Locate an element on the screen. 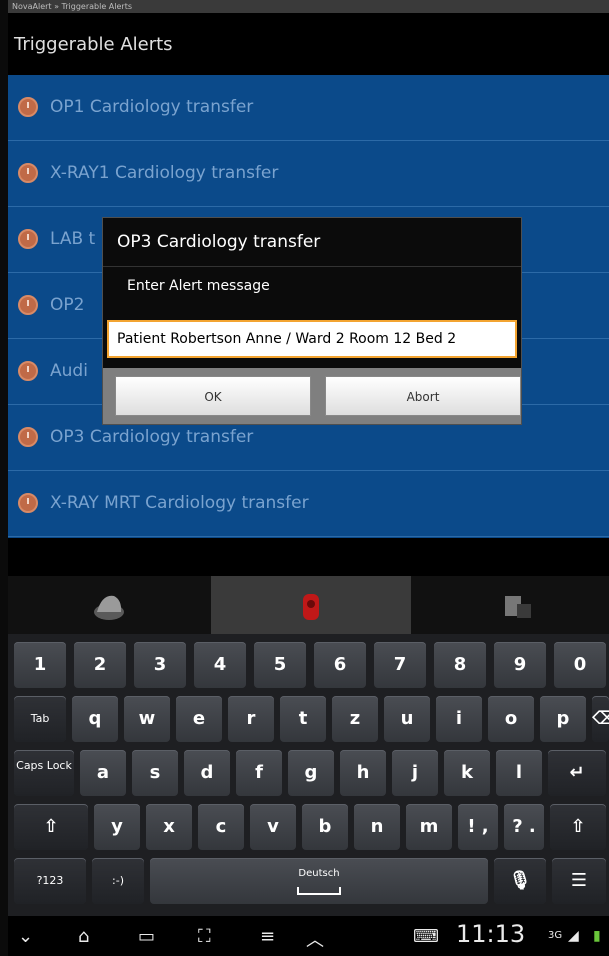  alert-label: OP3 Cardiology transfer is located at coordinates (152, 437).